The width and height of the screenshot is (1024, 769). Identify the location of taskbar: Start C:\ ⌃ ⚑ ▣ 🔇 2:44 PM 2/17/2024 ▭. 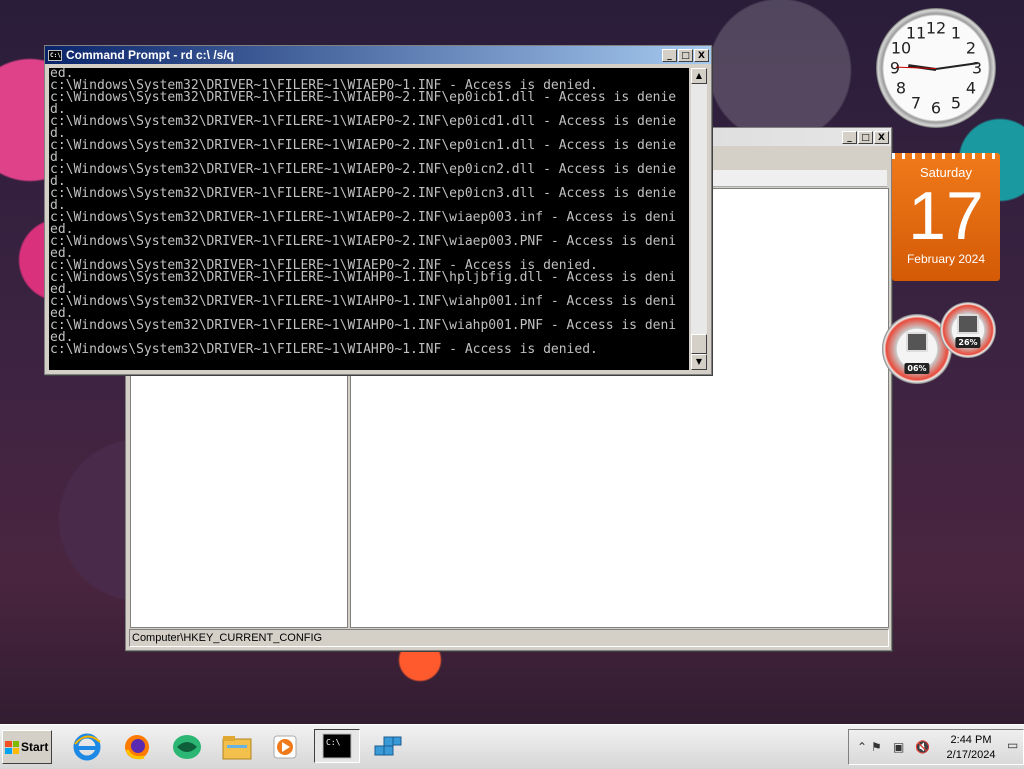
(512, 746).